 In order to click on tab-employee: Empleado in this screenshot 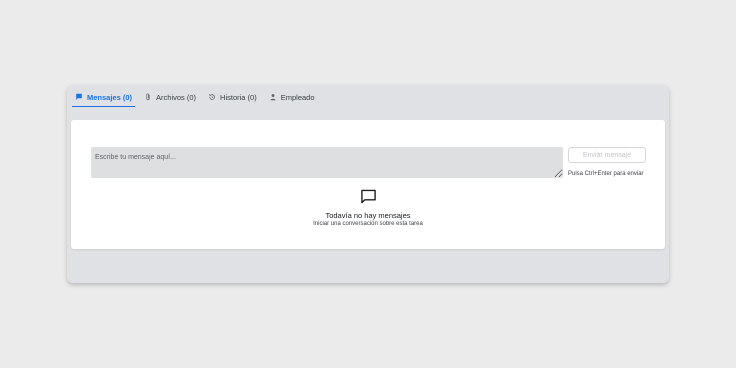, I will do `click(292, 97)`.